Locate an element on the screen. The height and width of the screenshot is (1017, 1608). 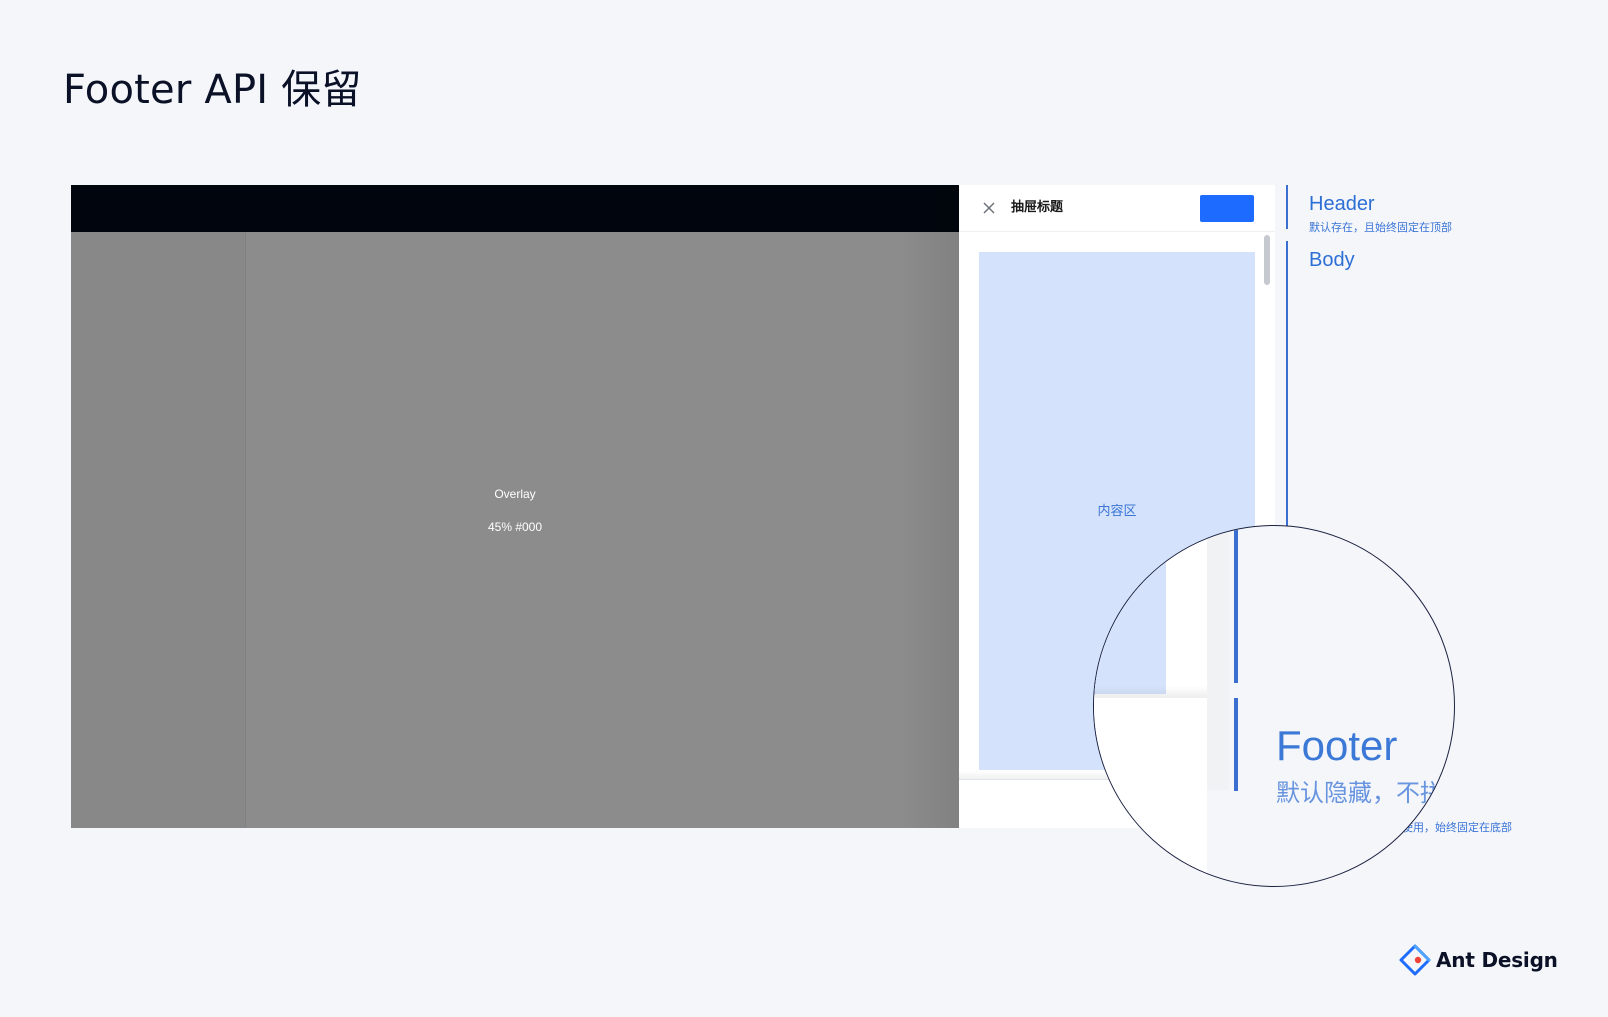
drawer-edge-shadow is located at coordinates (929, 506).